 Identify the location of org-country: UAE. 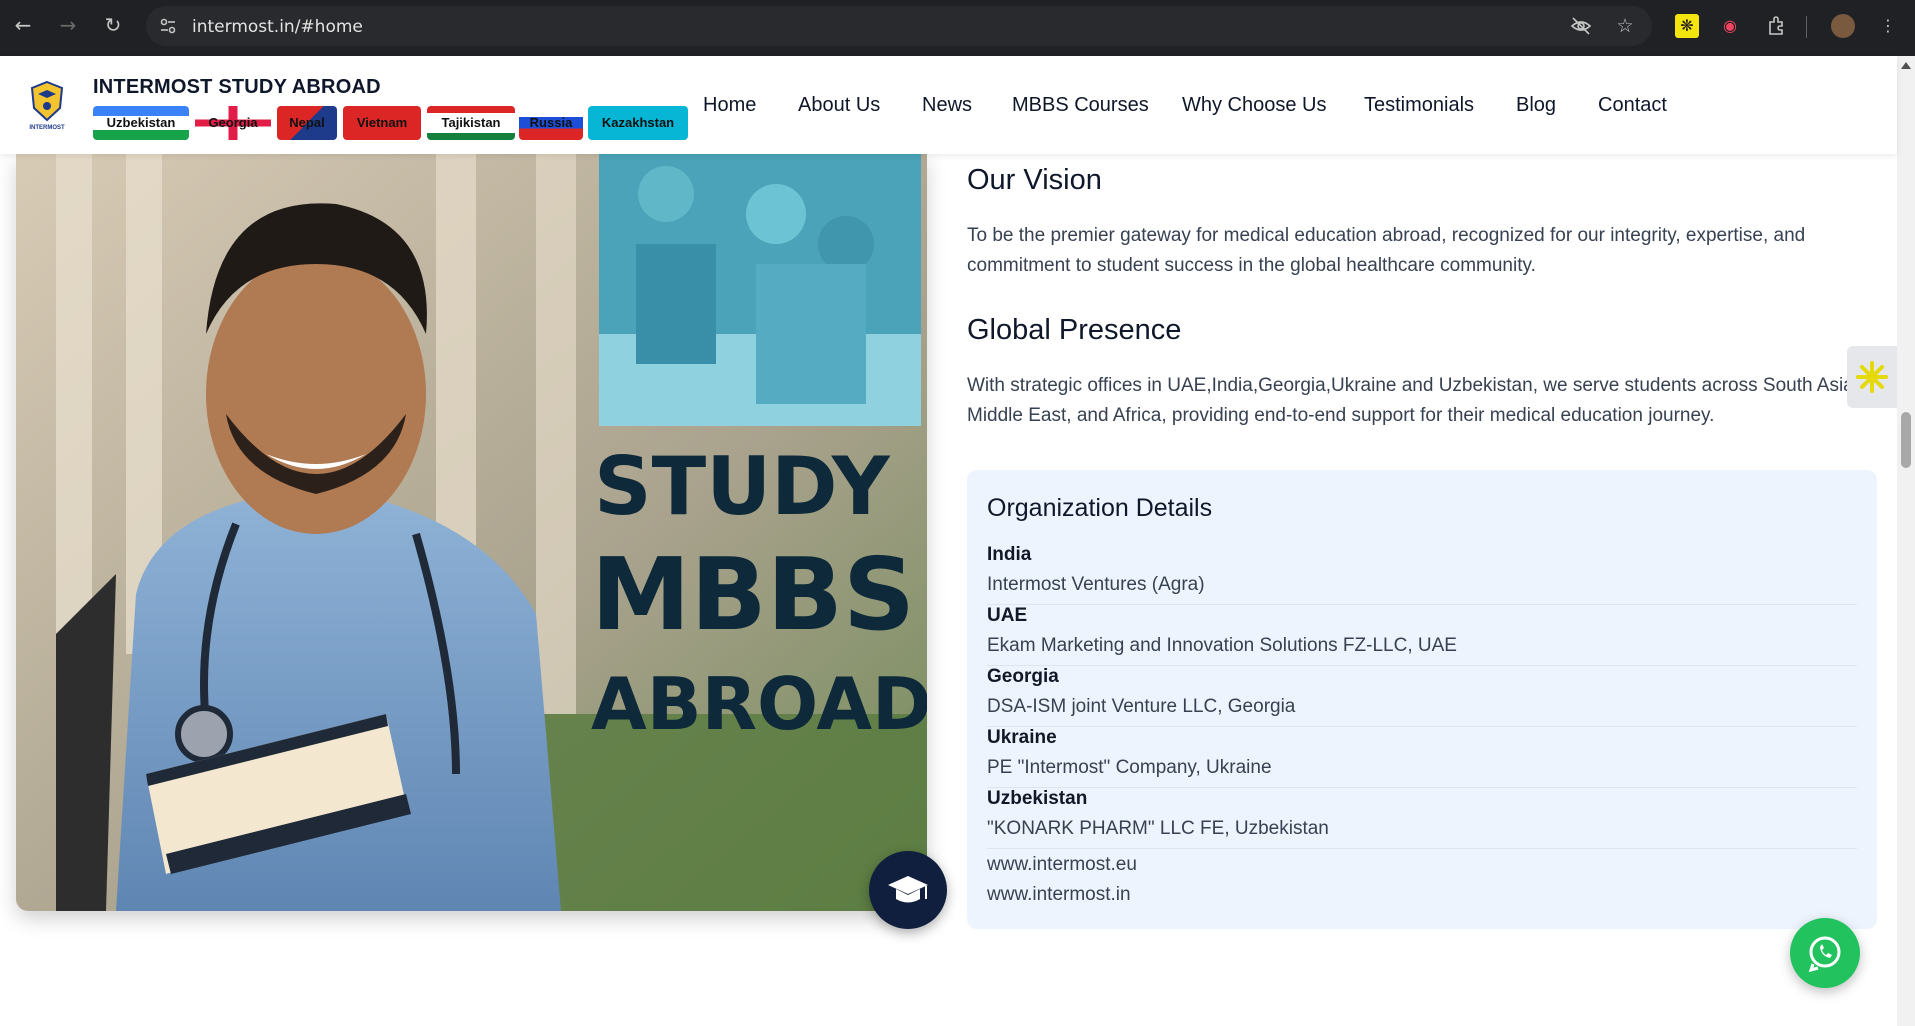
(1007, 615).